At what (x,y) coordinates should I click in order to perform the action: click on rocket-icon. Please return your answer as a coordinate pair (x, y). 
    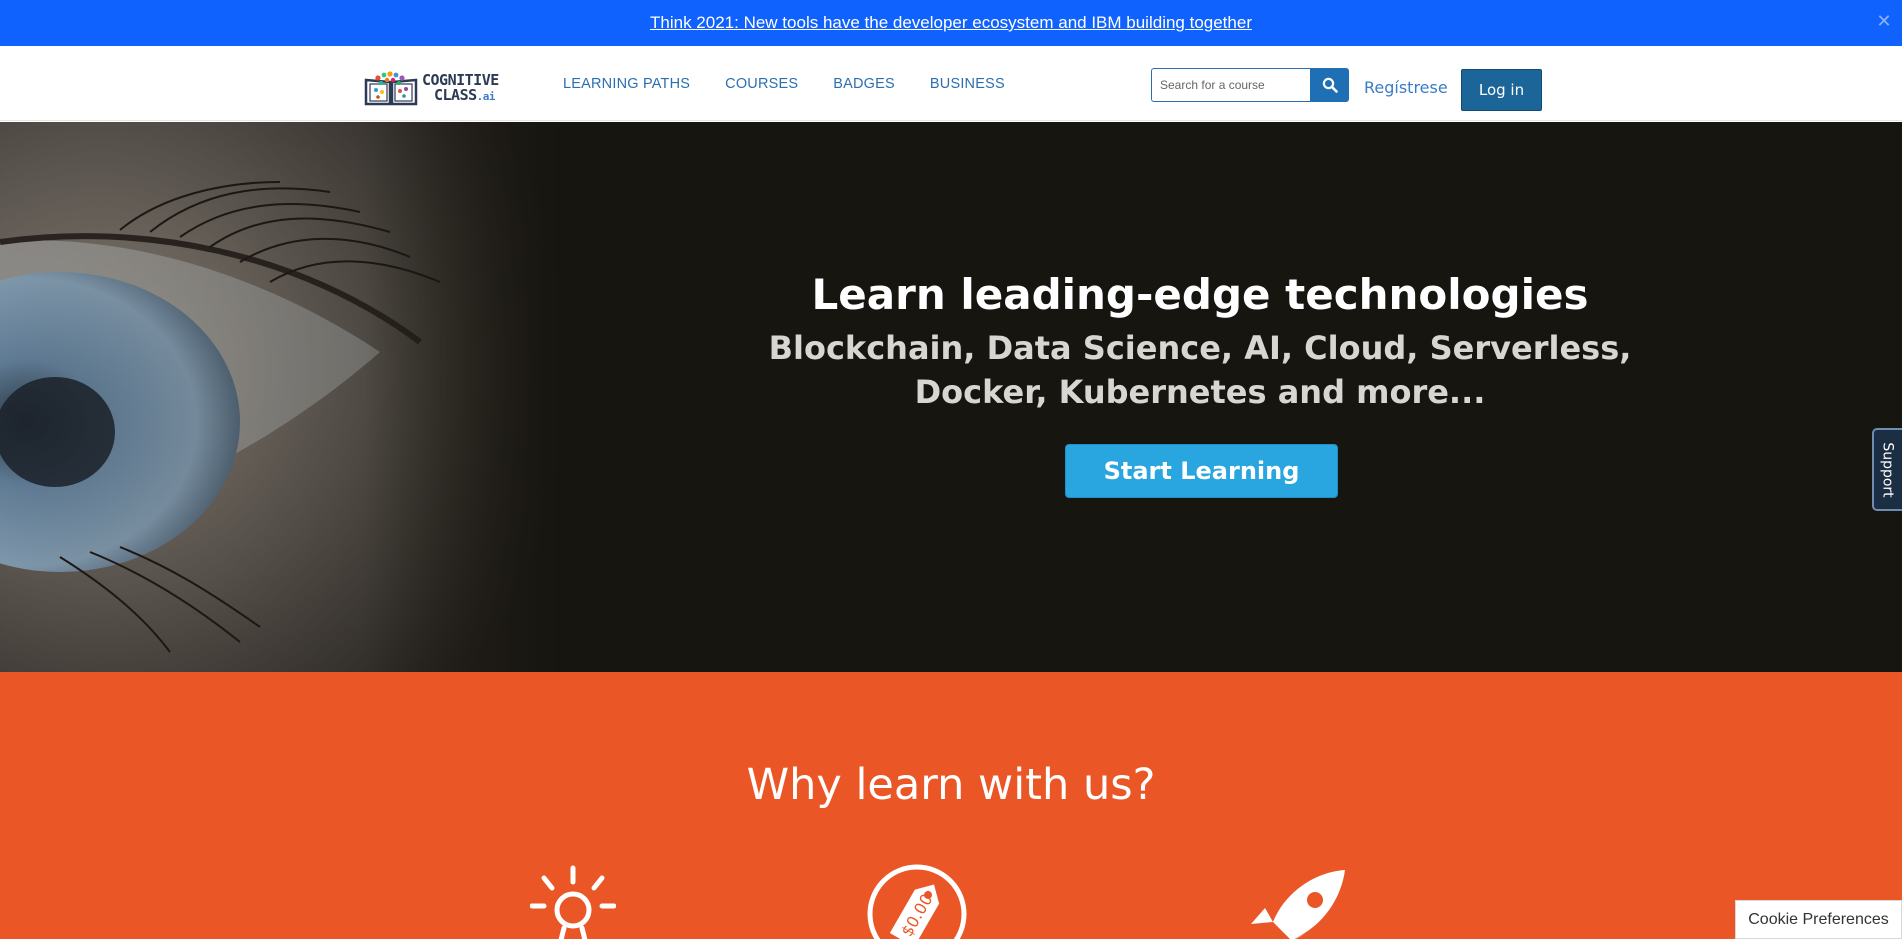
    Looking at the image, I should click on (1298, 904).